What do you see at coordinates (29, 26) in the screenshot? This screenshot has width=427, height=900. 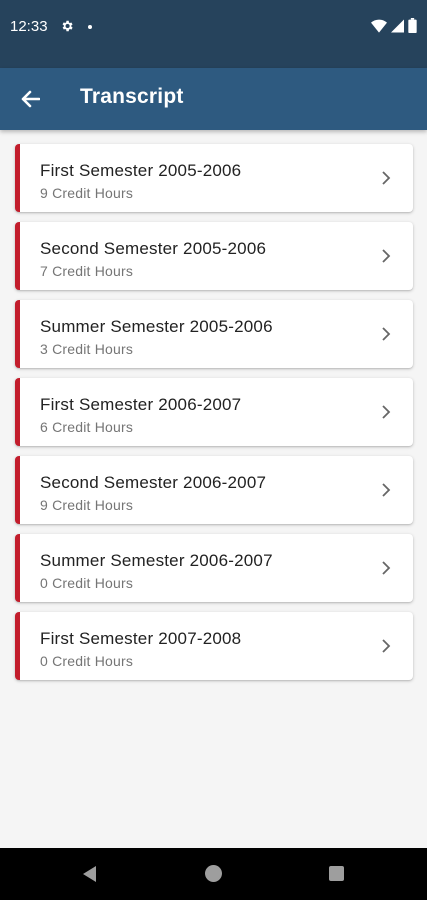 I see `status-time: 12:33` at bounding box center [29, 26].